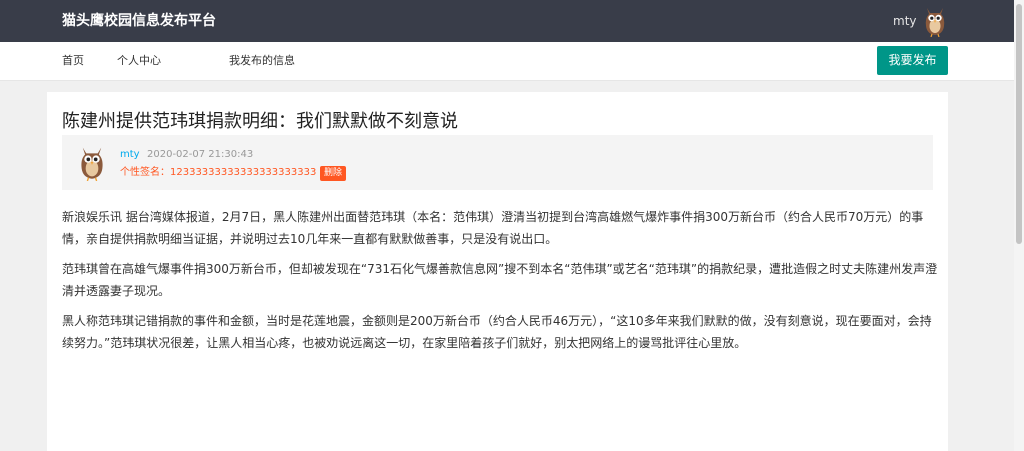 The width and height of the screenshot is (1024, 451). What do you see at coordinates (218, 172) in the screenshot?
I see `author-signature: 个性签名：12333333333333333333333` at bounding box center [218, 172].